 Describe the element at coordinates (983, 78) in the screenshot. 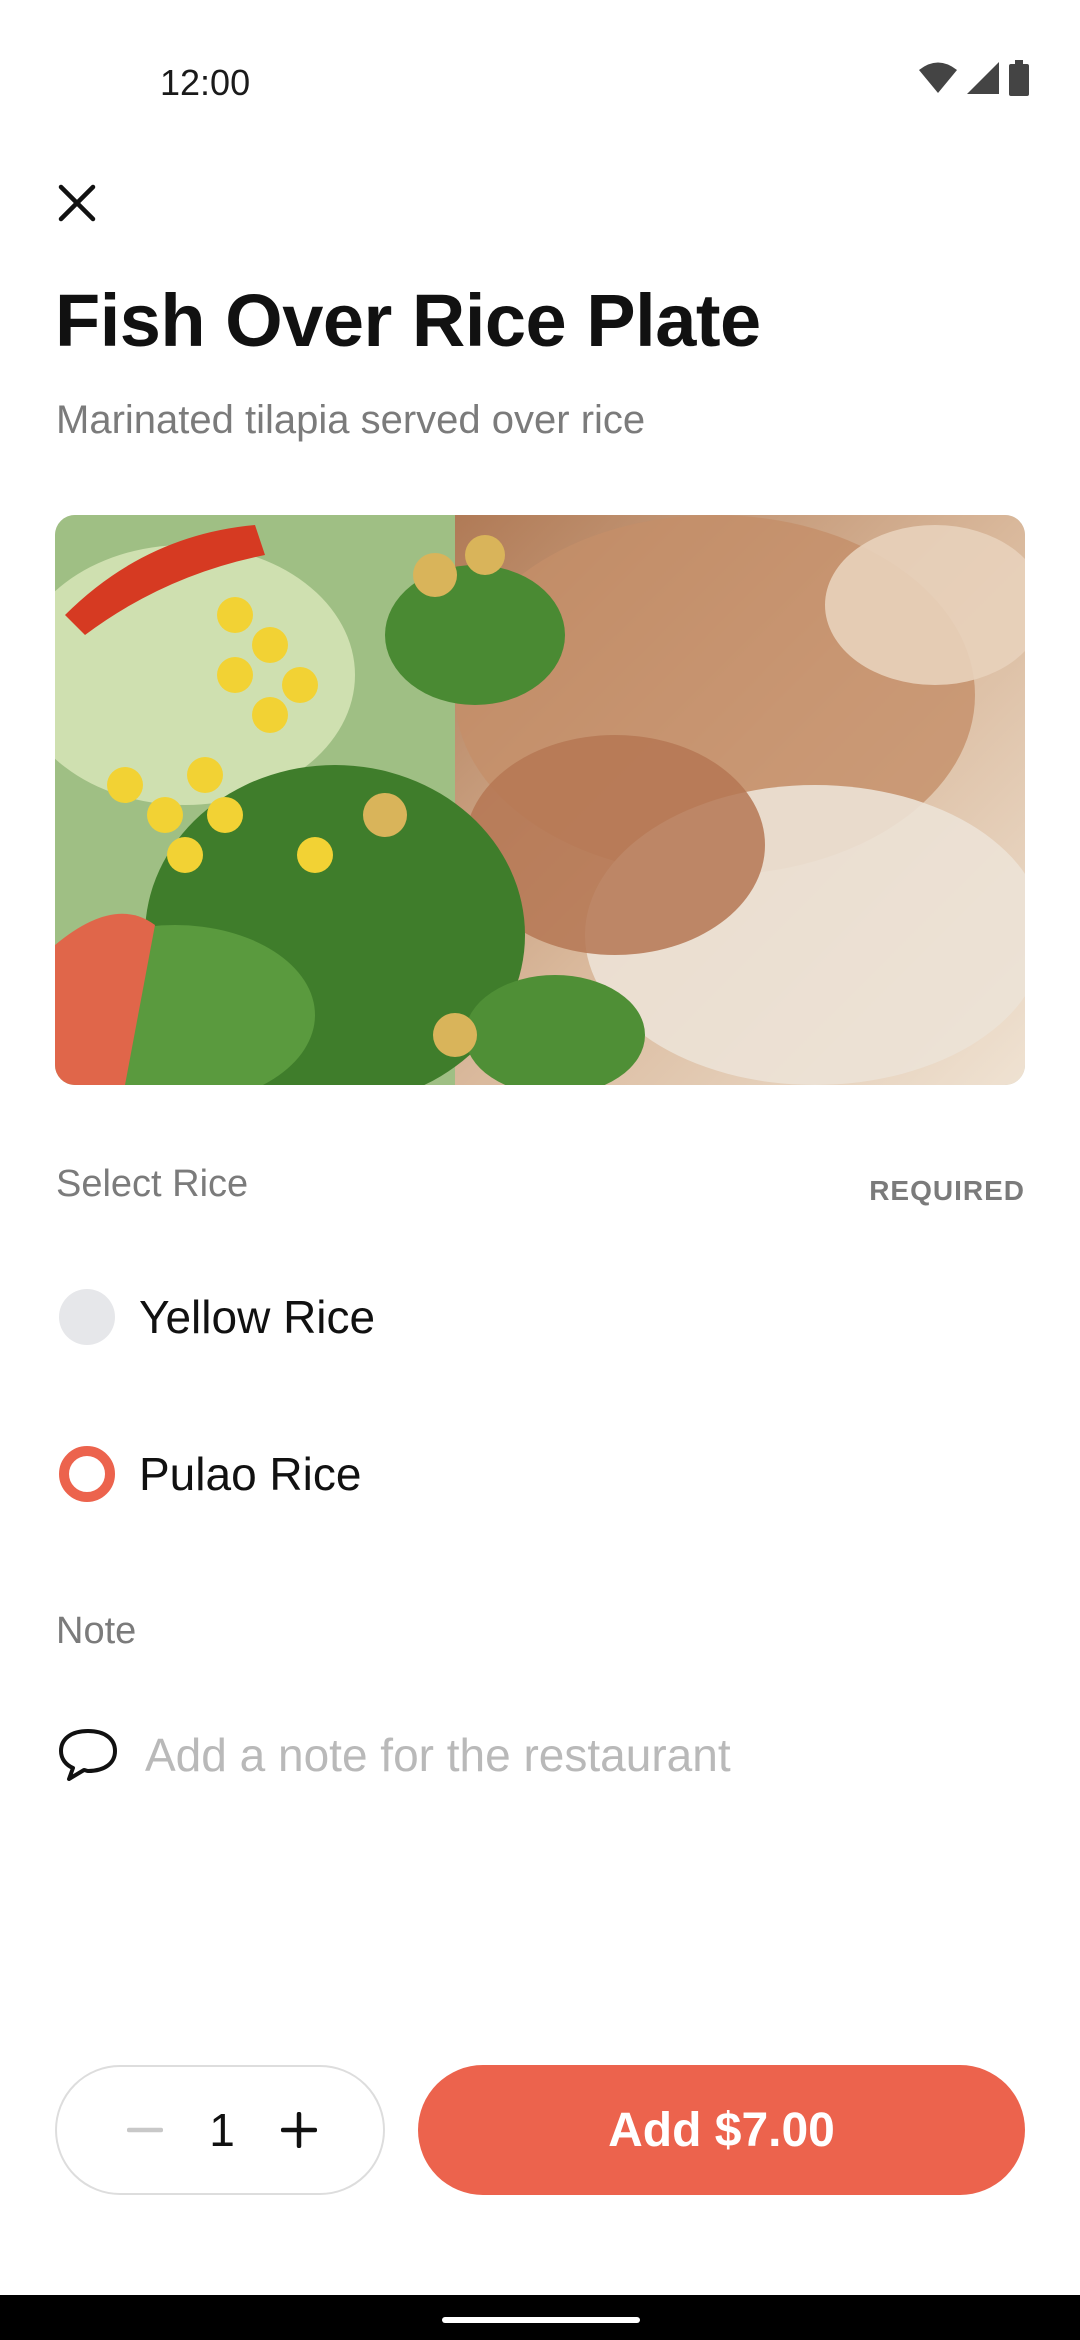

I see `signal-icon` at that location.